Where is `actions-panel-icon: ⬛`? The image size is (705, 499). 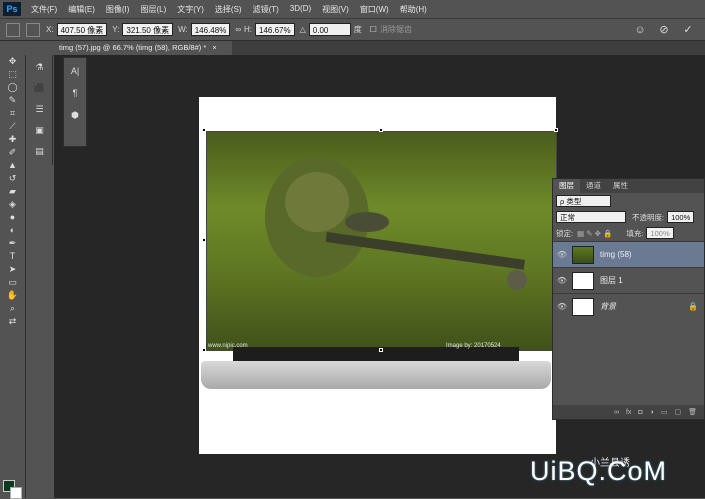
actions-panel-icon: ⬛ is located at coordinates (40, 88).